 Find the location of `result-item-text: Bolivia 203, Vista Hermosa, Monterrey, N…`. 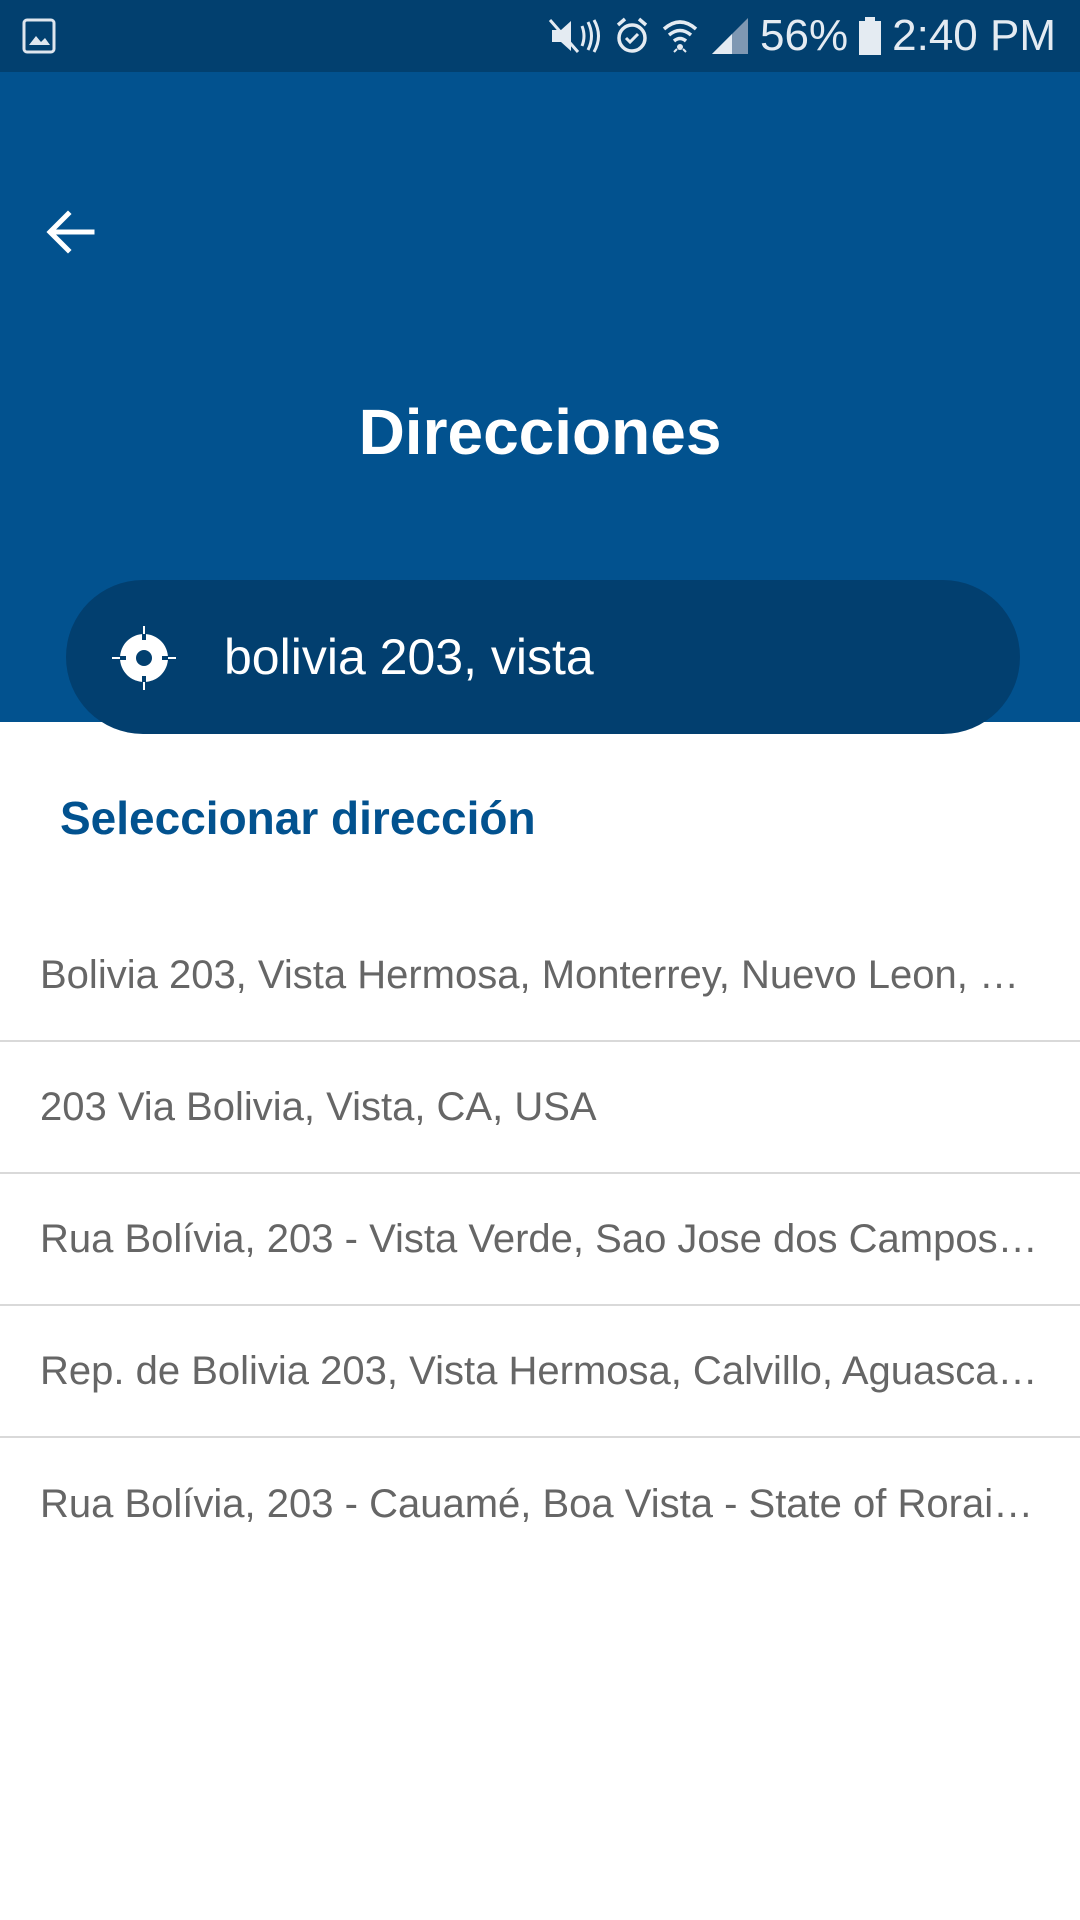

result-item-text: Bolivia 203, Vista Hermosa, Monterrey, N… is located at coordinates (540, 974).